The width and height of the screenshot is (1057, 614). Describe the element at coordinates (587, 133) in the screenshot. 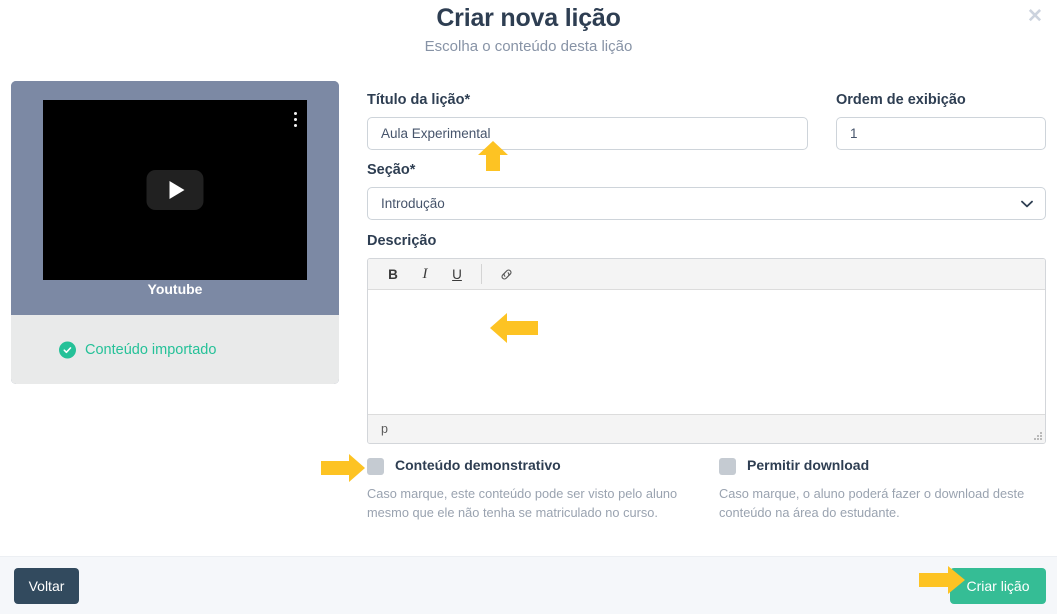

I see `lesson-title-input` at that location.